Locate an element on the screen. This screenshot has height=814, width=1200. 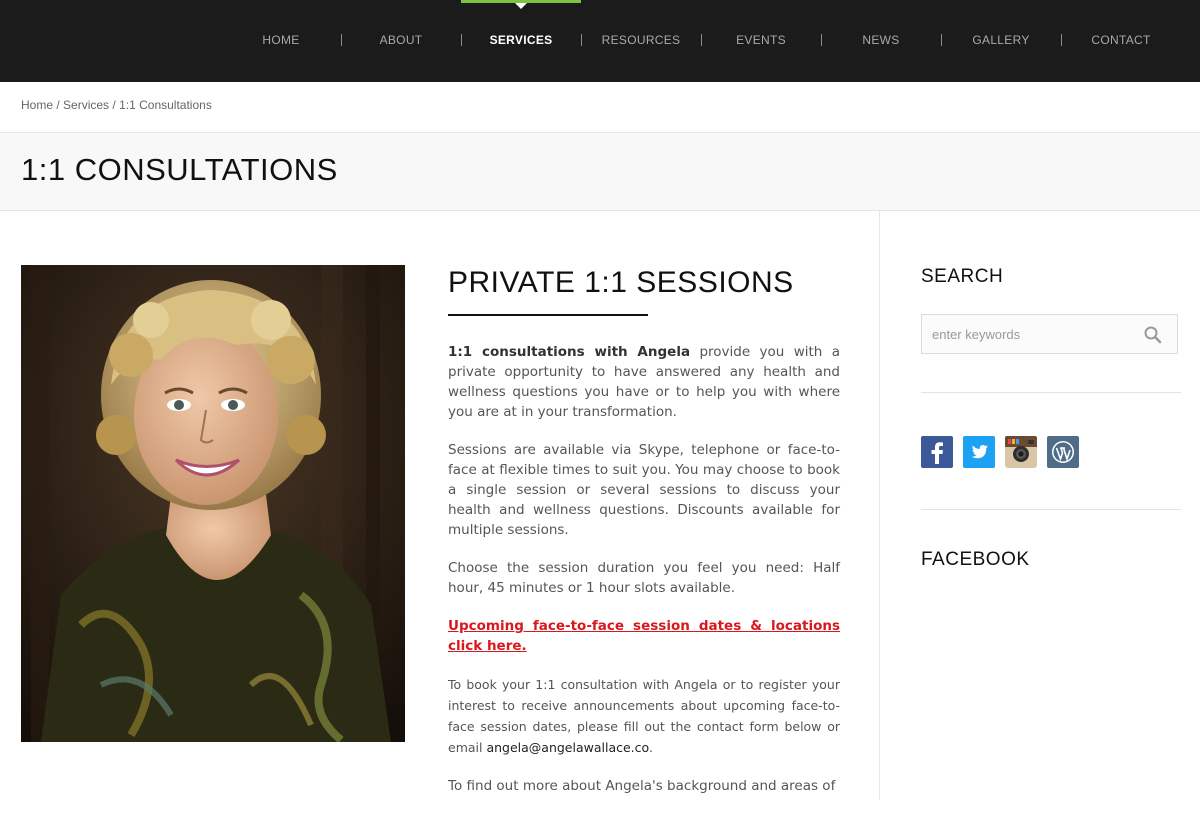
nav-gallery: GALLERY is located at coordinates (1001, 41).